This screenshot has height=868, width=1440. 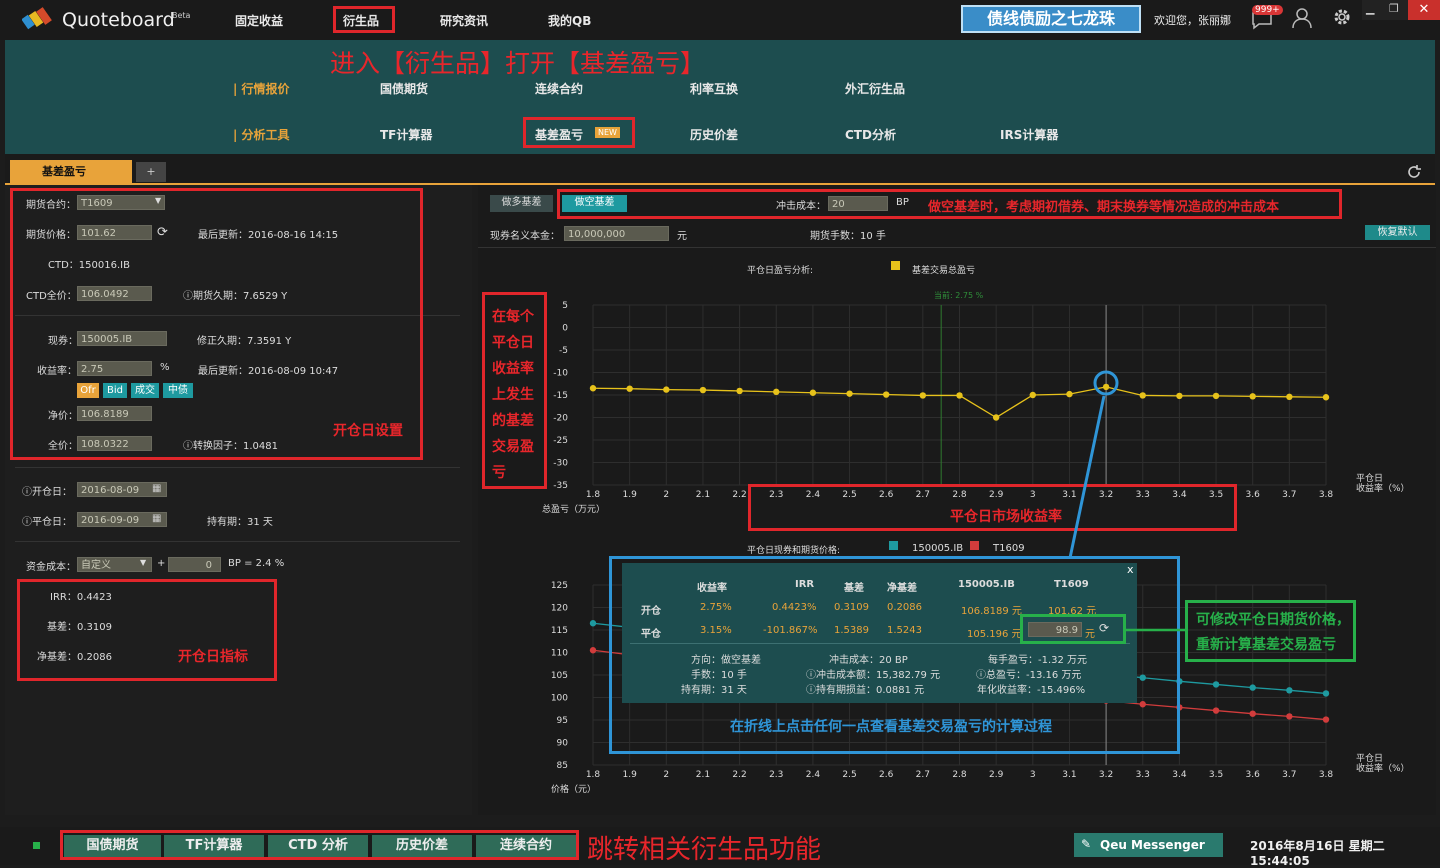 What do you see at coordinates (944, 271) in the screenshot?
I see `chart1-legend-label: 基差交易总盈亏` at bounding box center [944, 271].